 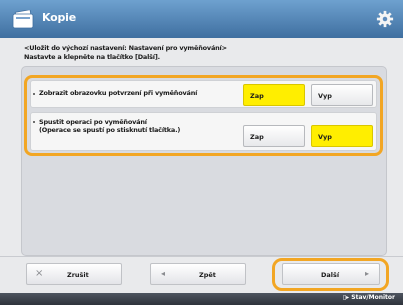 I want to click on cancel-label: Zrušit, so click(x=78, y=275).